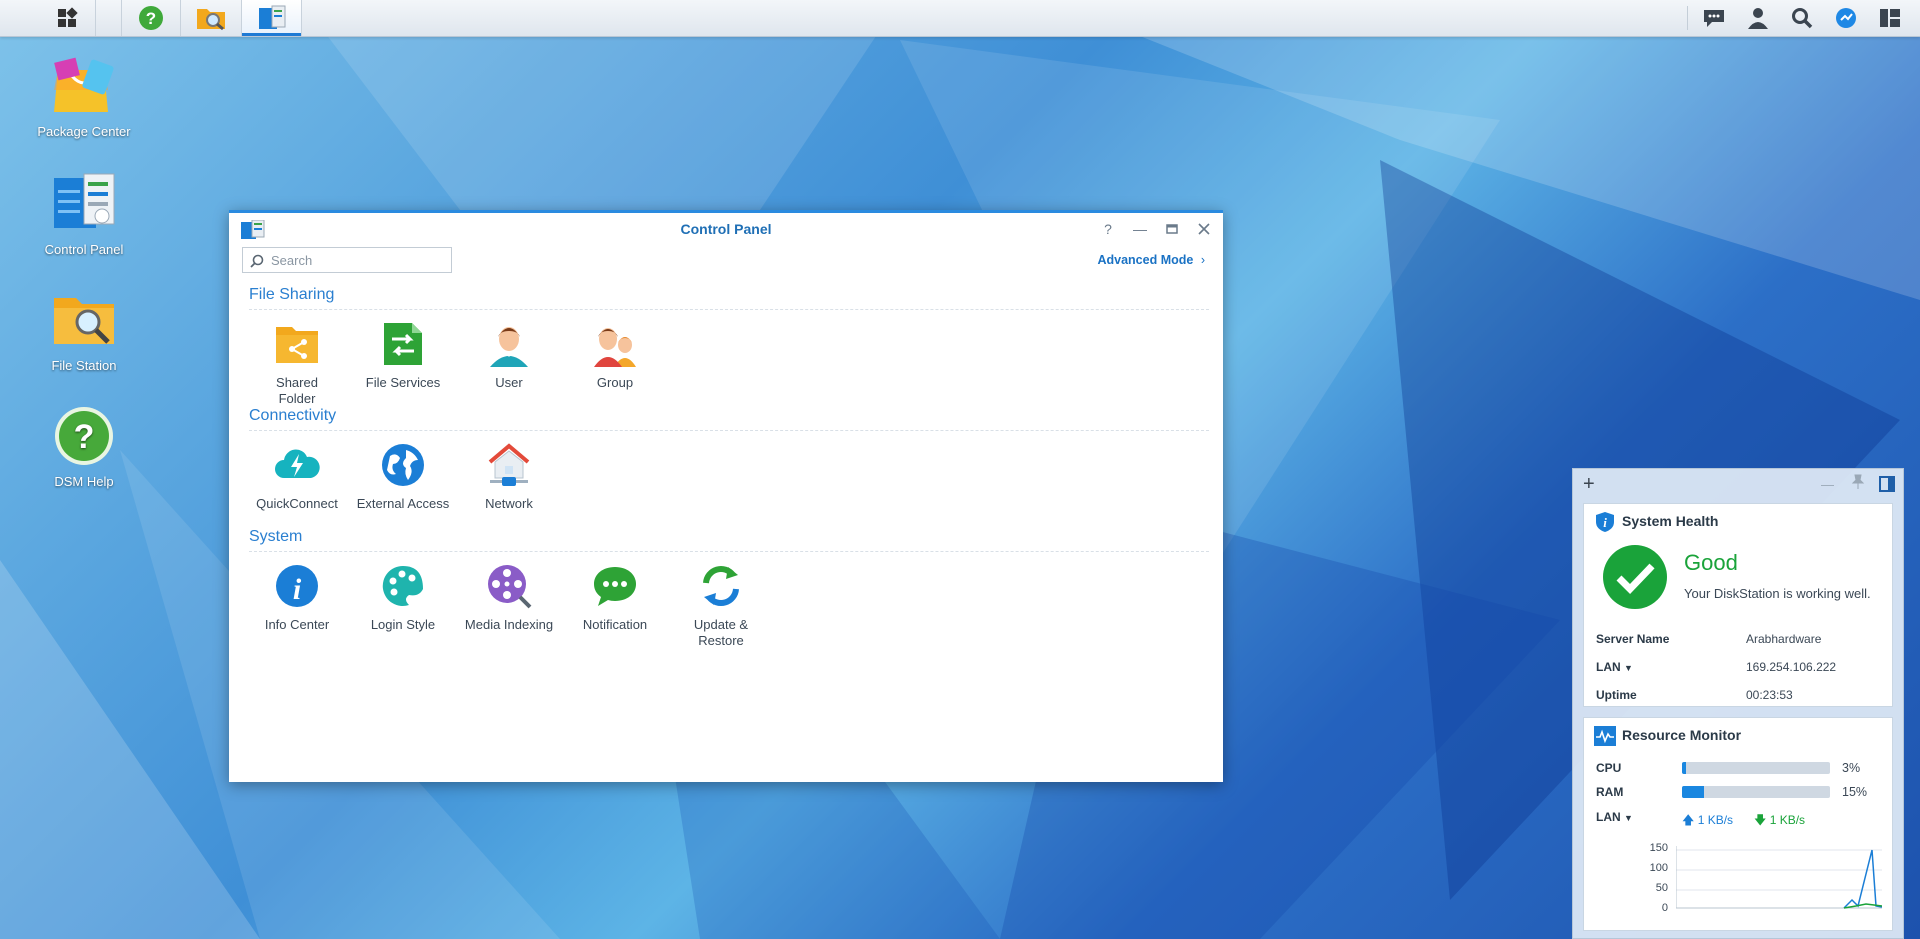  I want to click on notifications-button, so click(1714, 18).